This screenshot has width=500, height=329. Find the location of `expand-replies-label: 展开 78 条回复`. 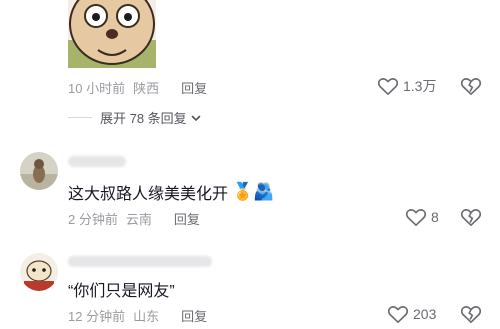

expand-replies-label: 展开 78 条回复 is located at coordinates (143, 118).